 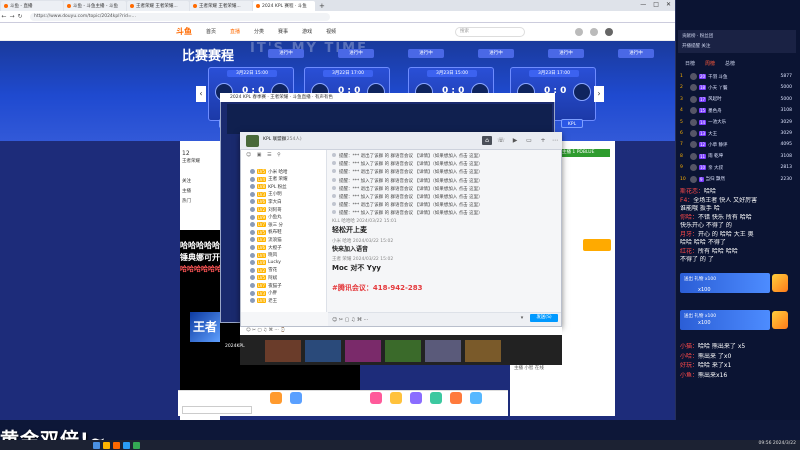 I want to click on screen-share-icon: ▭, so click(x=529, y=140).